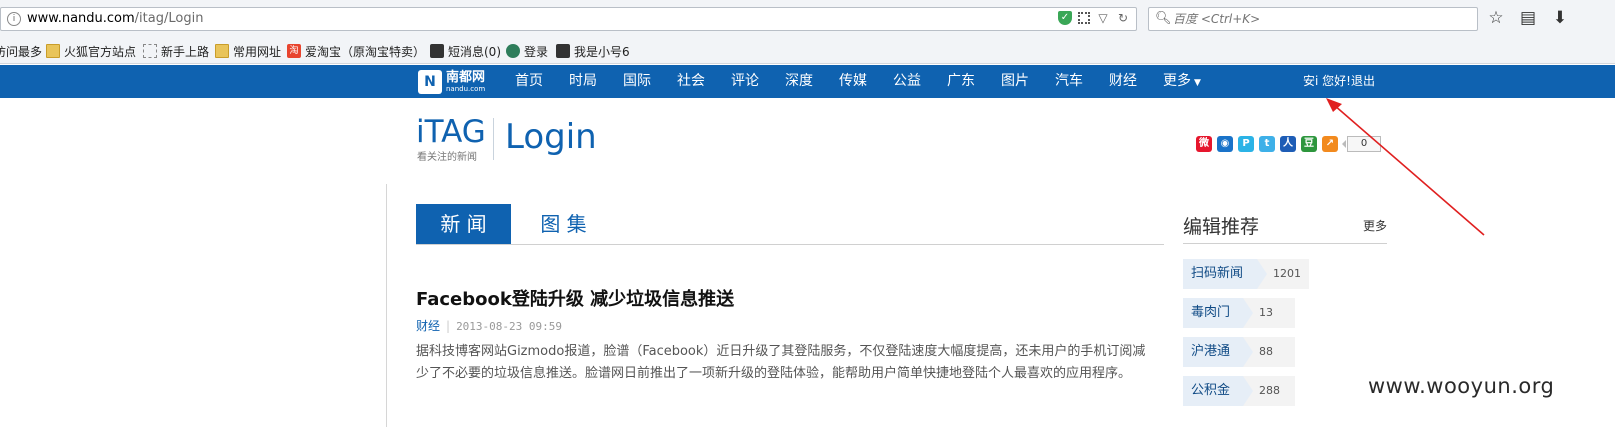 Image resolution: width=1615 pixels, height=427 pixels. I want to click on nav-item-opinion: 评论, so click(745, 81).